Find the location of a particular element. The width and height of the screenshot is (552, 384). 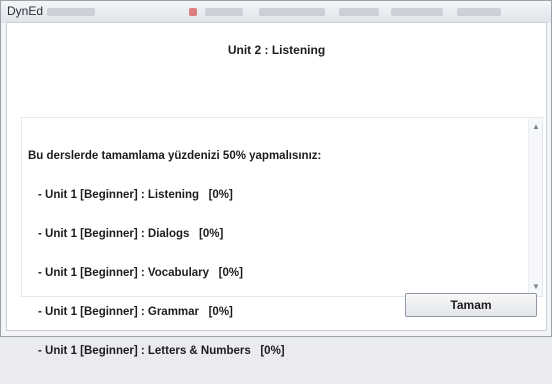

blurred-toolbar-icon is located at coordinates (193, 12).